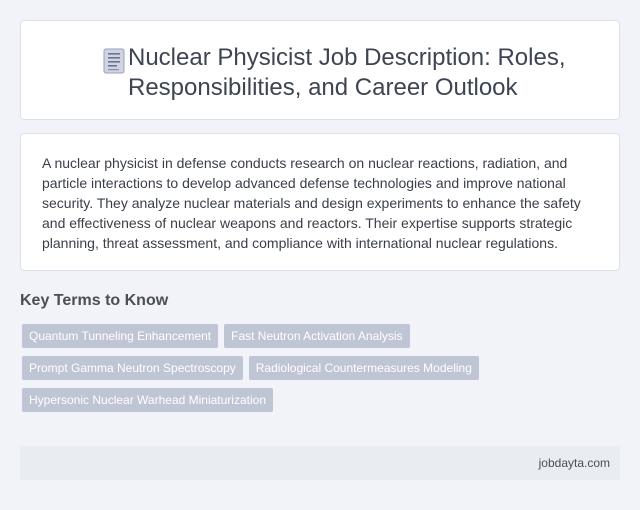 The width and height of the screenshot is (640, 510). Describe the element at coordinates (320, 463) in the screenshot. I see `footer: jobdayta.com` at that location.